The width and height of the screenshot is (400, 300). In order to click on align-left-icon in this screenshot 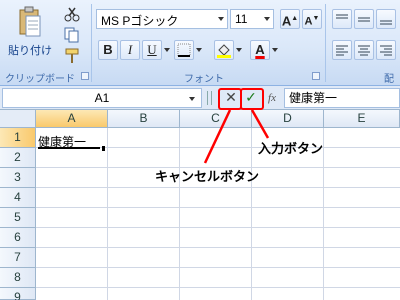, I will do `click(342, 50)`.